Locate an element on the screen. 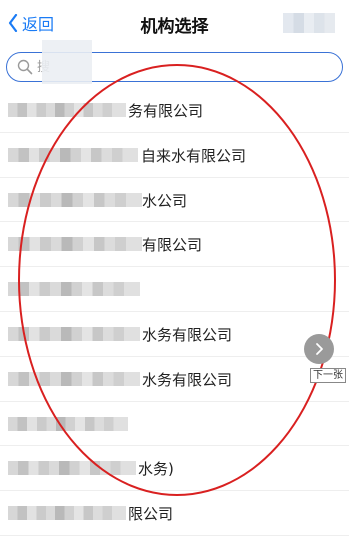 The image size is (349, 542). list-item: 自来水有限公司 is located at coordinates (174, 155).